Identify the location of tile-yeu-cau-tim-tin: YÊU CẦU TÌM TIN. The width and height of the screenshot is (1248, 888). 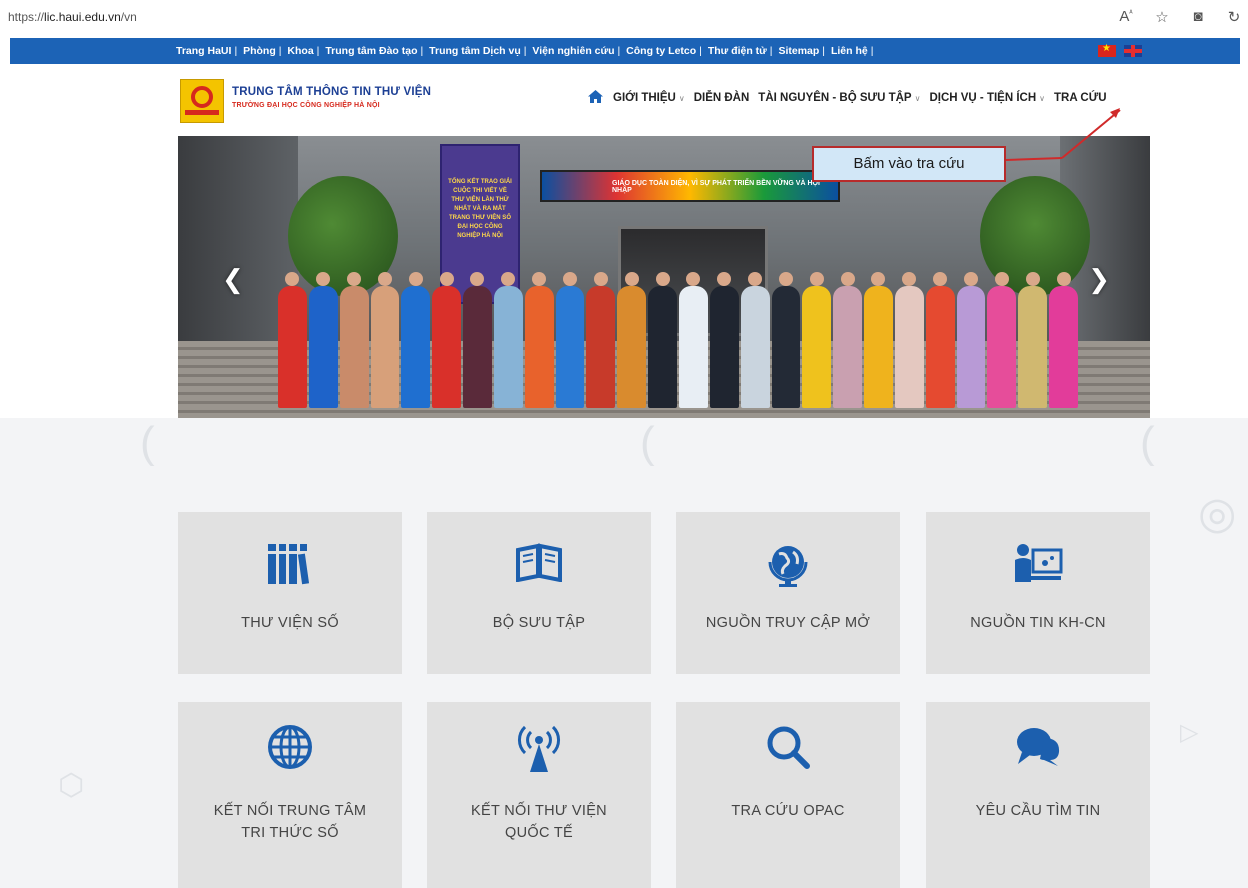
(1038, 795).